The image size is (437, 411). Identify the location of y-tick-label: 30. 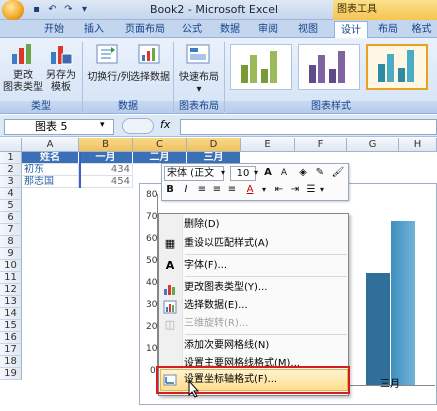
(152, 305).